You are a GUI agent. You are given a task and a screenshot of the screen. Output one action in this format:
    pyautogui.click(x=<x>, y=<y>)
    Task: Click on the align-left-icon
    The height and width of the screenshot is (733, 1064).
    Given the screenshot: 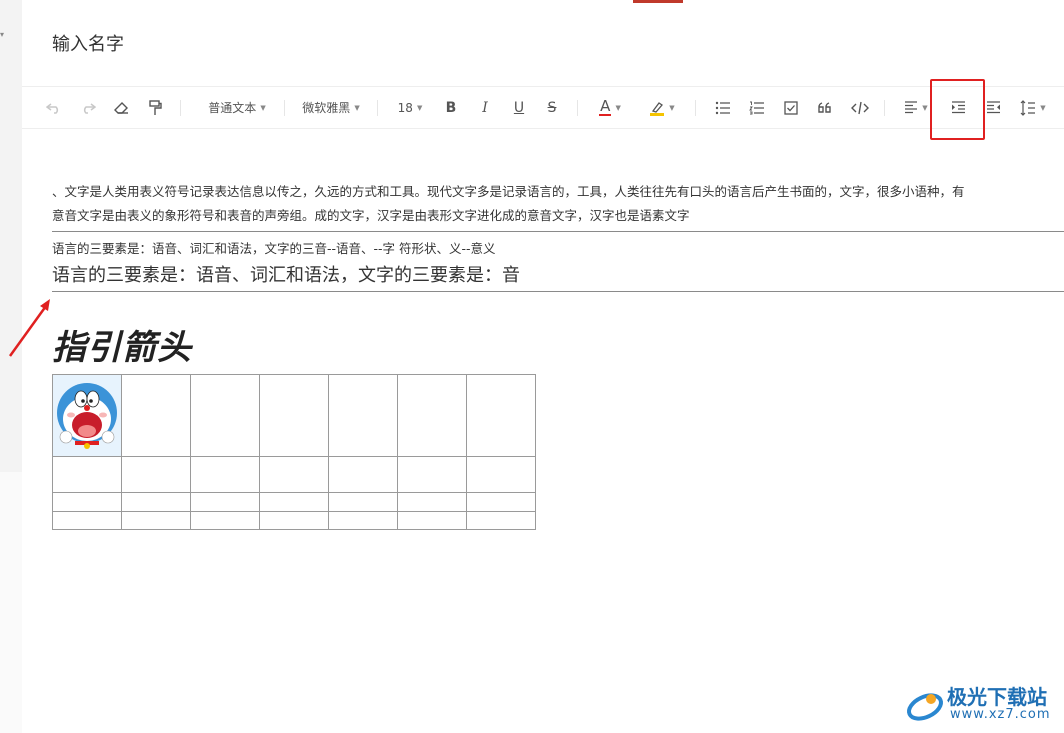 What is the action you would take?
    pyautogui.click(x=911, y=107)
    